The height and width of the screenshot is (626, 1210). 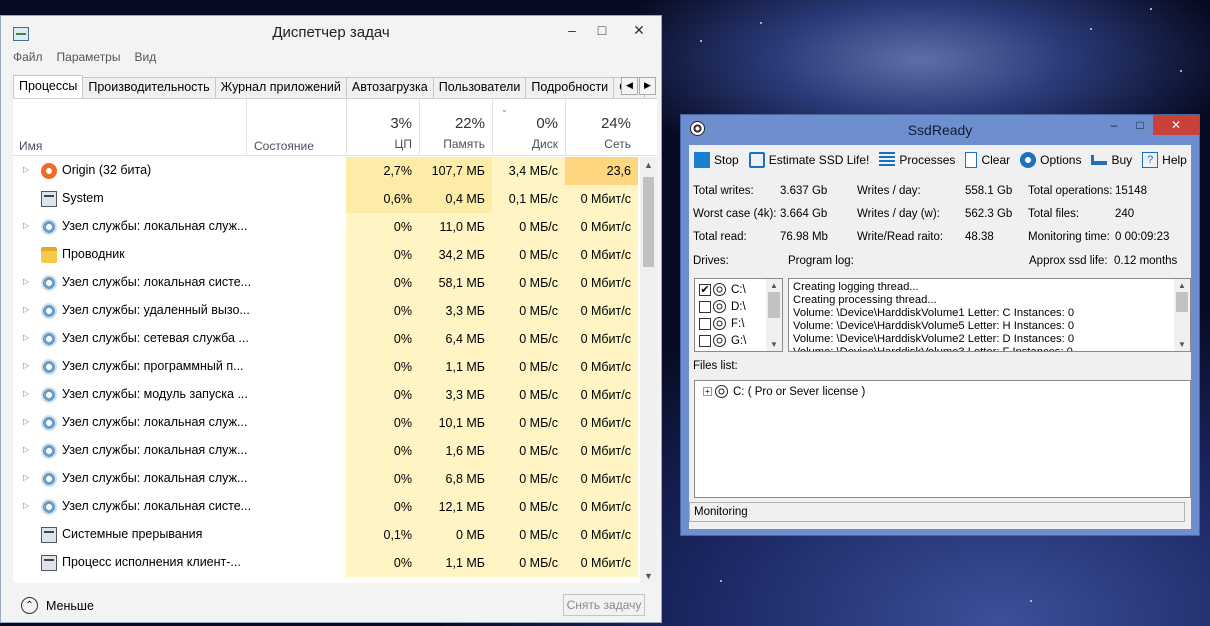 I want to click on tab-users: Пользователи, so click(x=479, y=87).